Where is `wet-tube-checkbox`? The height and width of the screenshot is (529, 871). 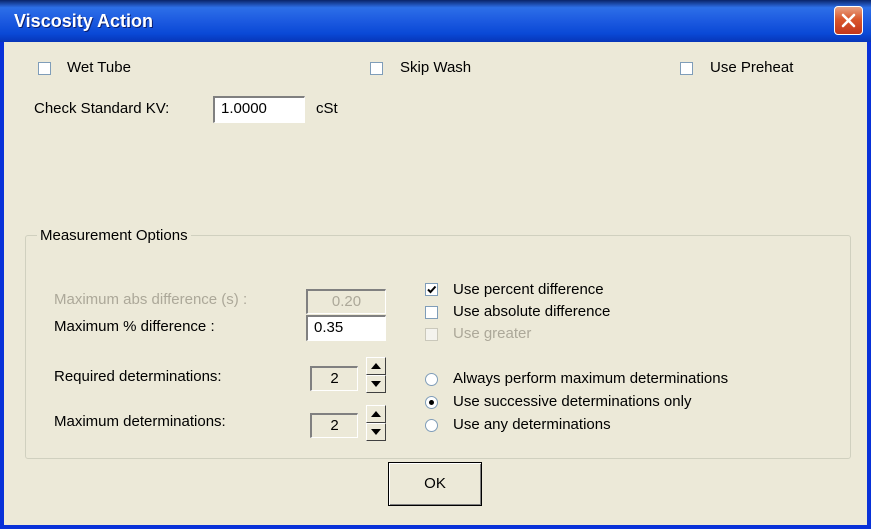 wet-tube-checkbox is located at coordinates (44, 68).